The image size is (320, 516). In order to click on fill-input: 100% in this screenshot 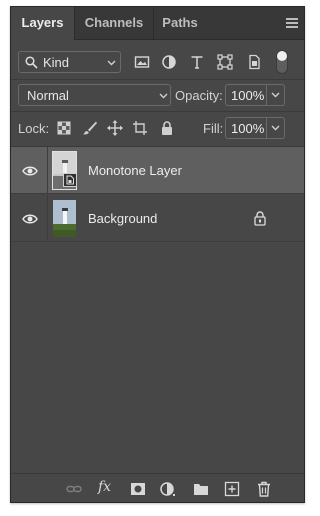, I will do `click(246, 128)`.